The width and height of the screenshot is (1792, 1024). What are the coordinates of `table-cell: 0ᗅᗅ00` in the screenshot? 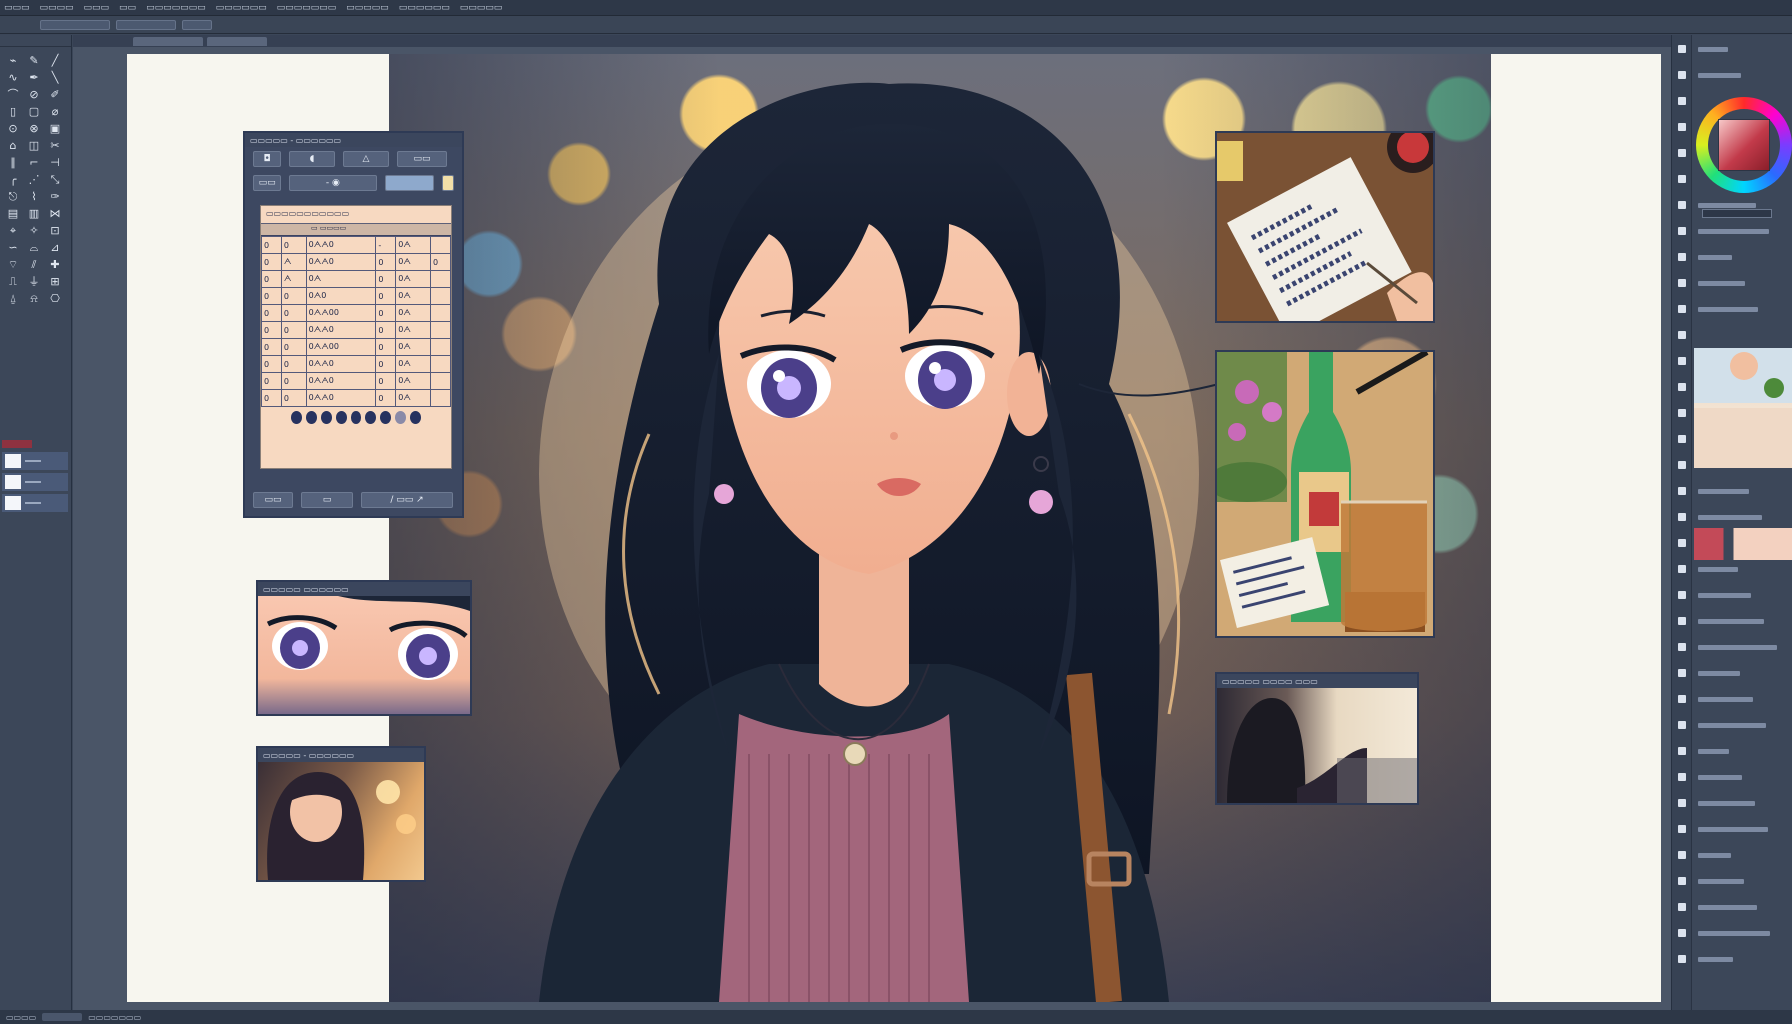 It's located at (341, 313).